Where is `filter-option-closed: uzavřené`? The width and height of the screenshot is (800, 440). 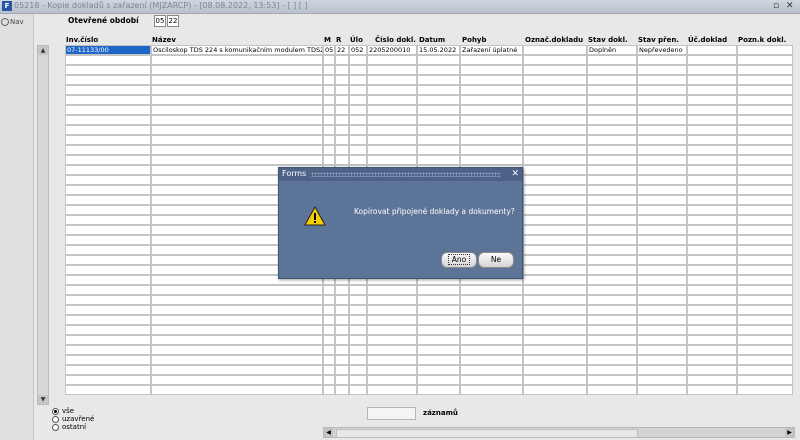
filter-option-closed: uzavřené is located at coordinates (73, 419).